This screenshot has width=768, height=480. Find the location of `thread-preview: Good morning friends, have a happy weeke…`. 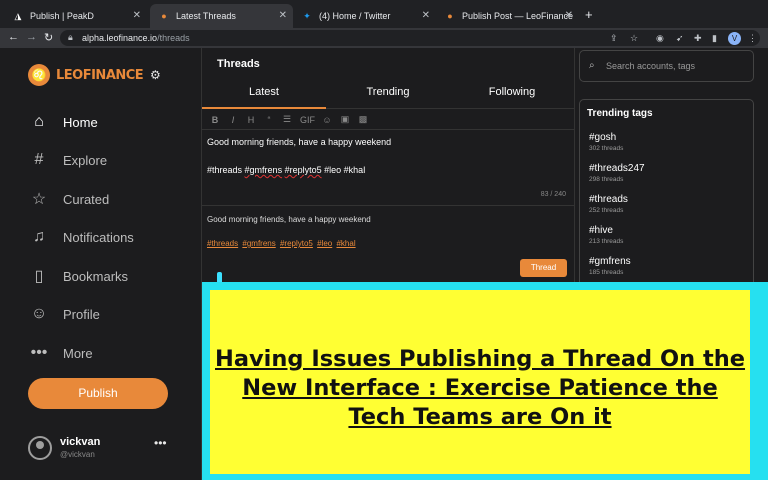

thread-preview: Good morning friends, have a happy weeke… is located at coordinates (388, 232).